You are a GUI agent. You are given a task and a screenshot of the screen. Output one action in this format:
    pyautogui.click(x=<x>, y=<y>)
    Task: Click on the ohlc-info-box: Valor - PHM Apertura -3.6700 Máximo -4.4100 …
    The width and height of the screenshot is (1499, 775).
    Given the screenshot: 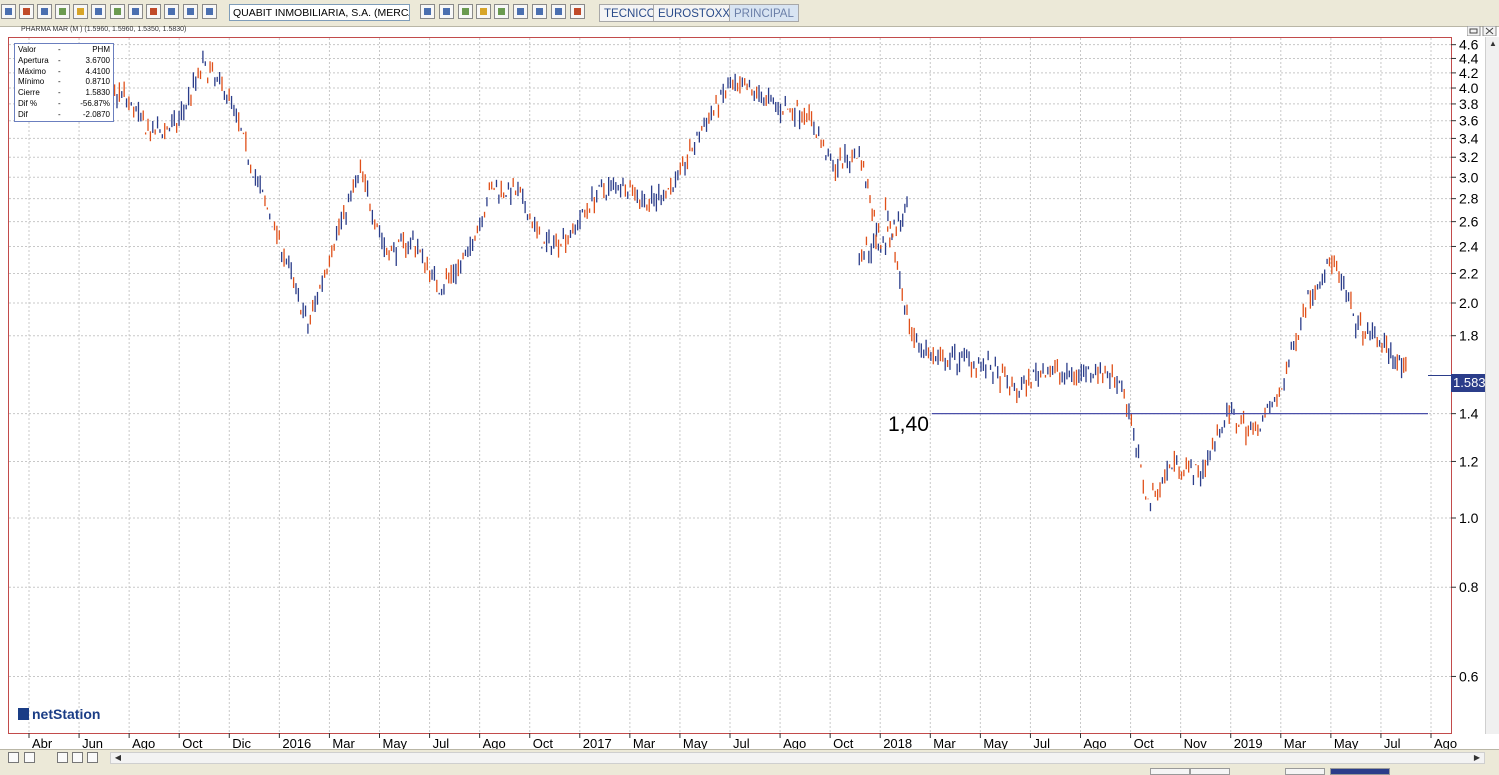 What is the action you would take?
    pyautogui.click(x=64, y=82)
    